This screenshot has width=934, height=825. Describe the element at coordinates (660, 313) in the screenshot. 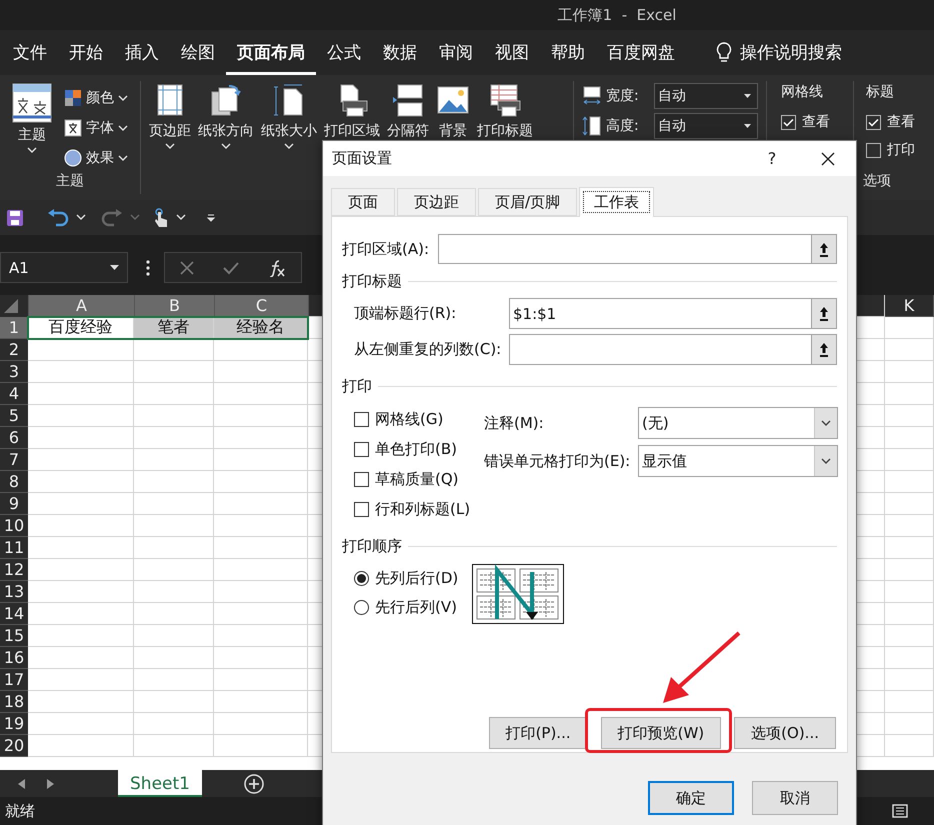

I see `range-field: $1:$1` at that location.